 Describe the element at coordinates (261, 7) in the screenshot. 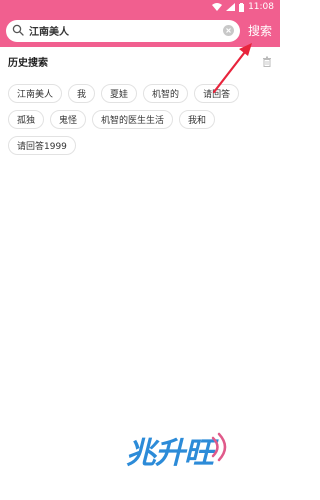

I see `status-time: 11:08` at that location.